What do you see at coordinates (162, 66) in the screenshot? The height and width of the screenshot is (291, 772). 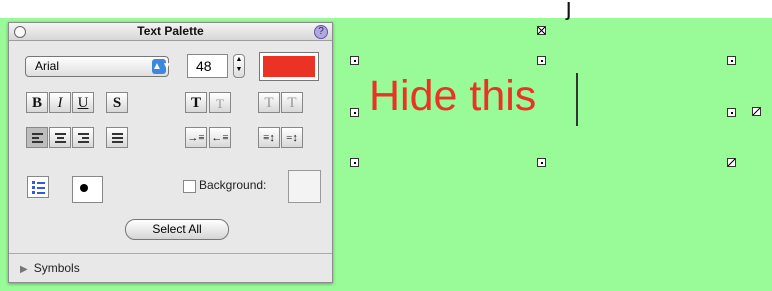 I see `dropdown-arrow-icon: ▲▼` at bounding box center [162, 66].